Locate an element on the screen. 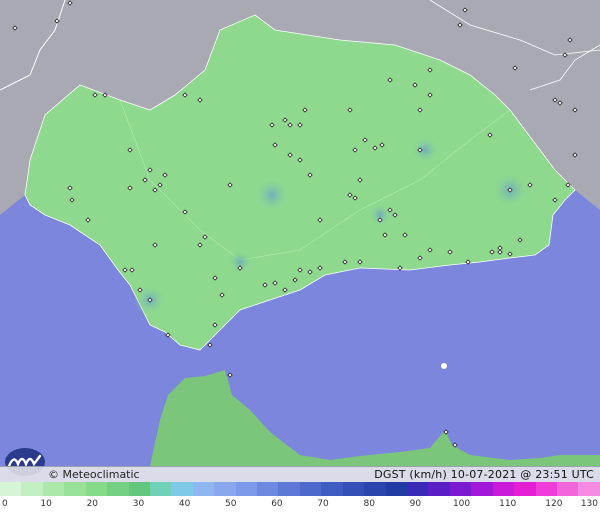  legend-tick: 90 is located at coordinates (415, 504).